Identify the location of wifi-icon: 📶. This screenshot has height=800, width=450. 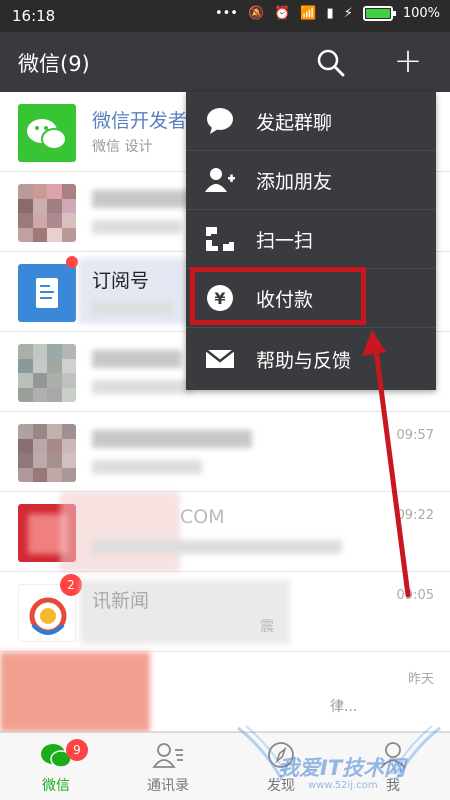
(308, 13).